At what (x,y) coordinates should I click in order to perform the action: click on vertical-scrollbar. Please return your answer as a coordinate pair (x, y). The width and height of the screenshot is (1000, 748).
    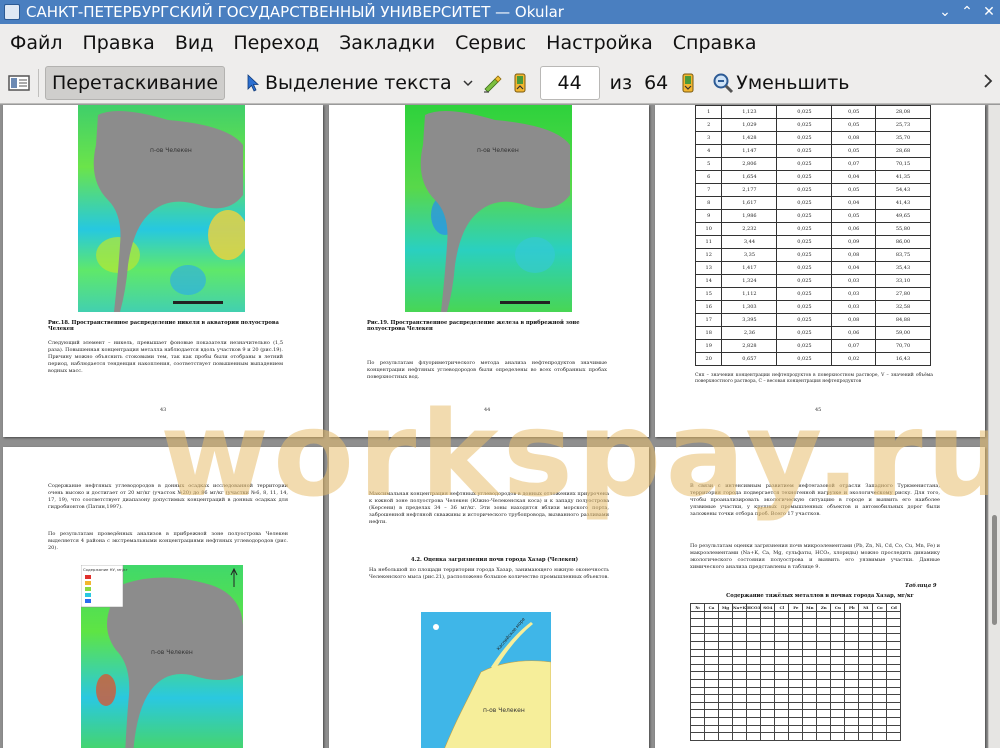
    Looking at the image, I should click on (994, 426).